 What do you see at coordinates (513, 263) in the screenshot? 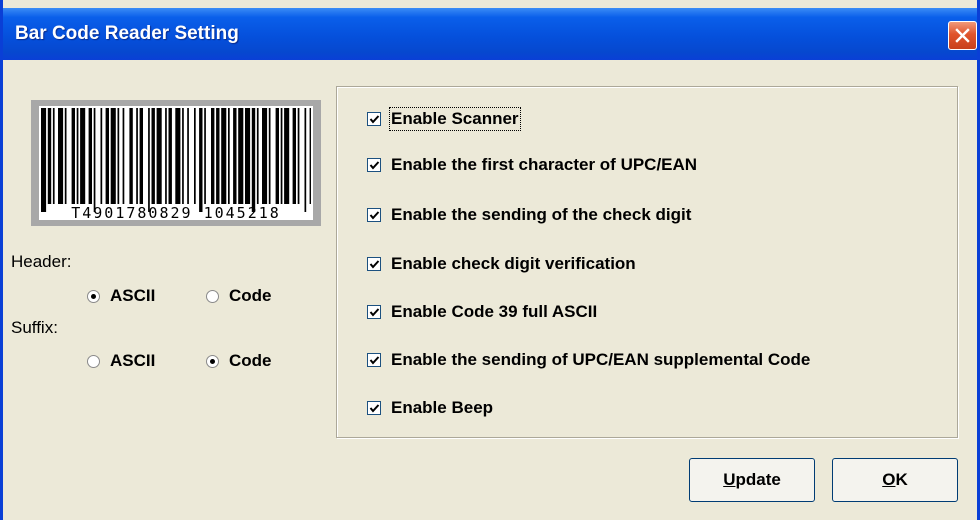
I see `enable-check-digit-verification-label: Enable check digit verification` at bounding box center [513, 263].